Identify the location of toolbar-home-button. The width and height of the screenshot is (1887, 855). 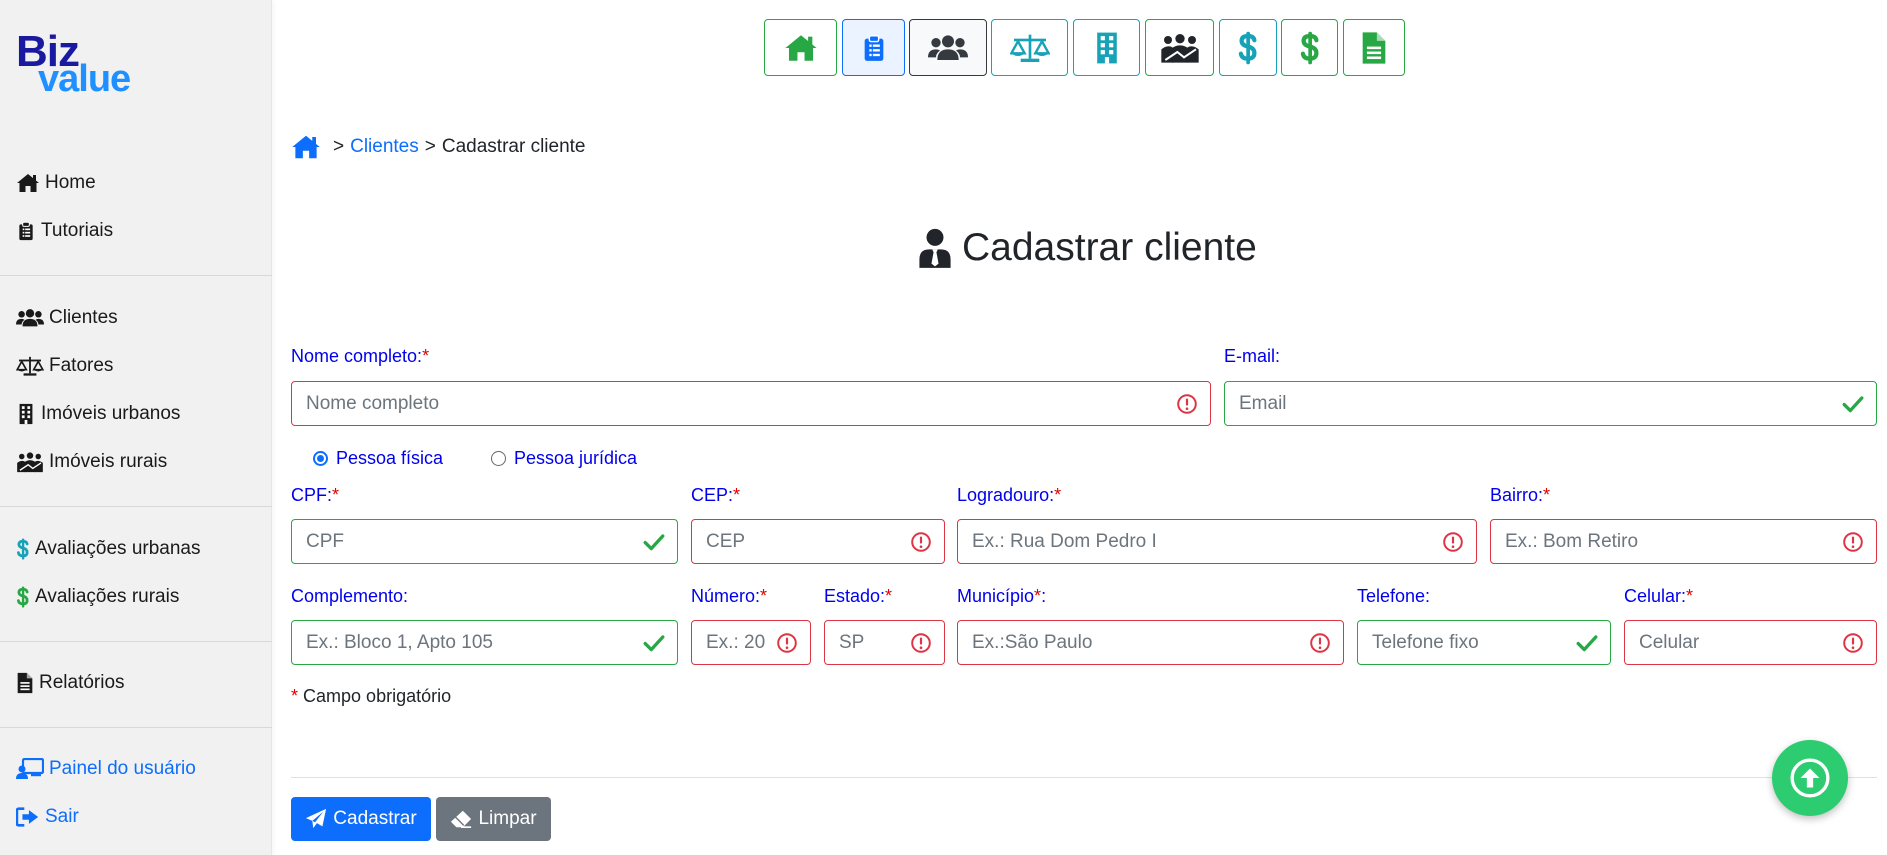
(800, 47).